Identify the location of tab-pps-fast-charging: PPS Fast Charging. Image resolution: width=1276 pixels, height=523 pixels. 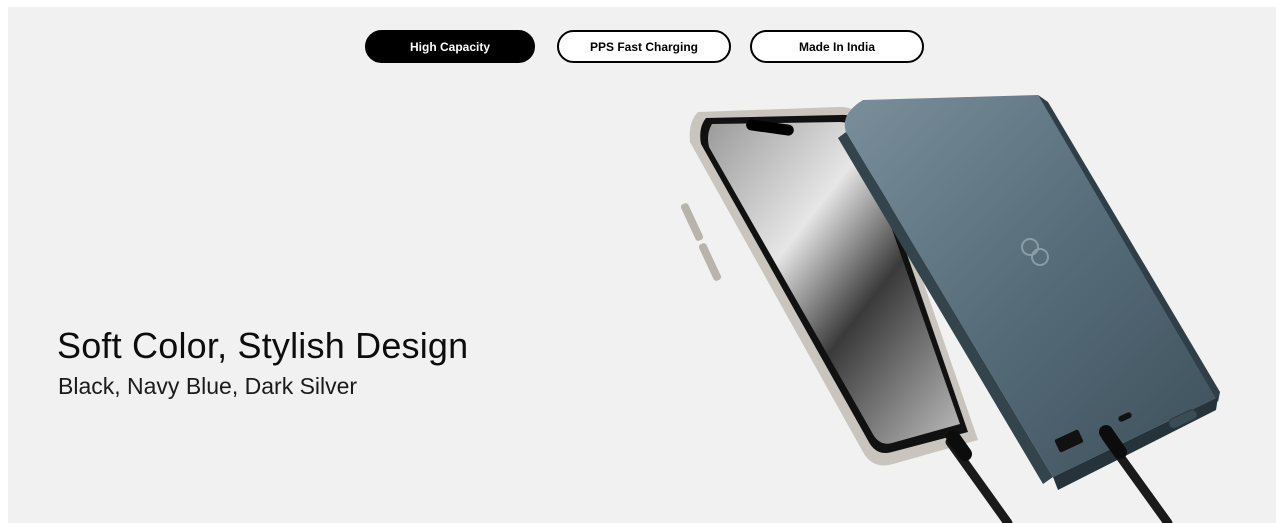
(644, 46).